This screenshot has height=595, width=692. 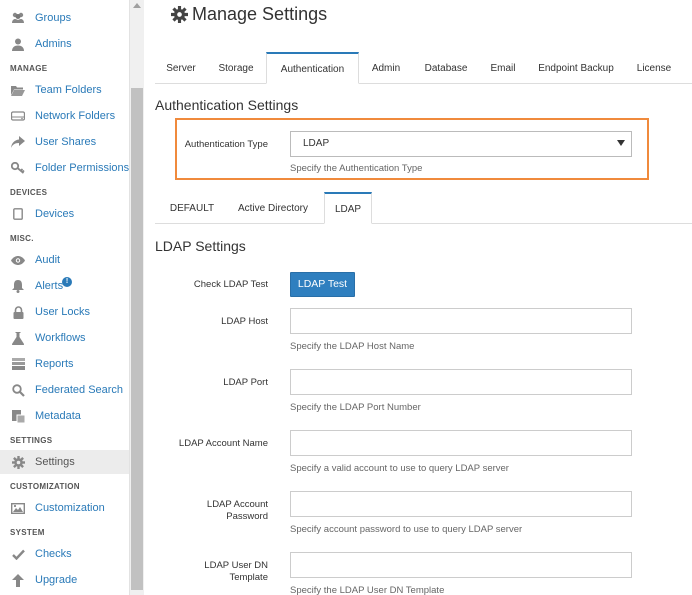 I want to click on ldap-host-input, so click(x=461, y=321).